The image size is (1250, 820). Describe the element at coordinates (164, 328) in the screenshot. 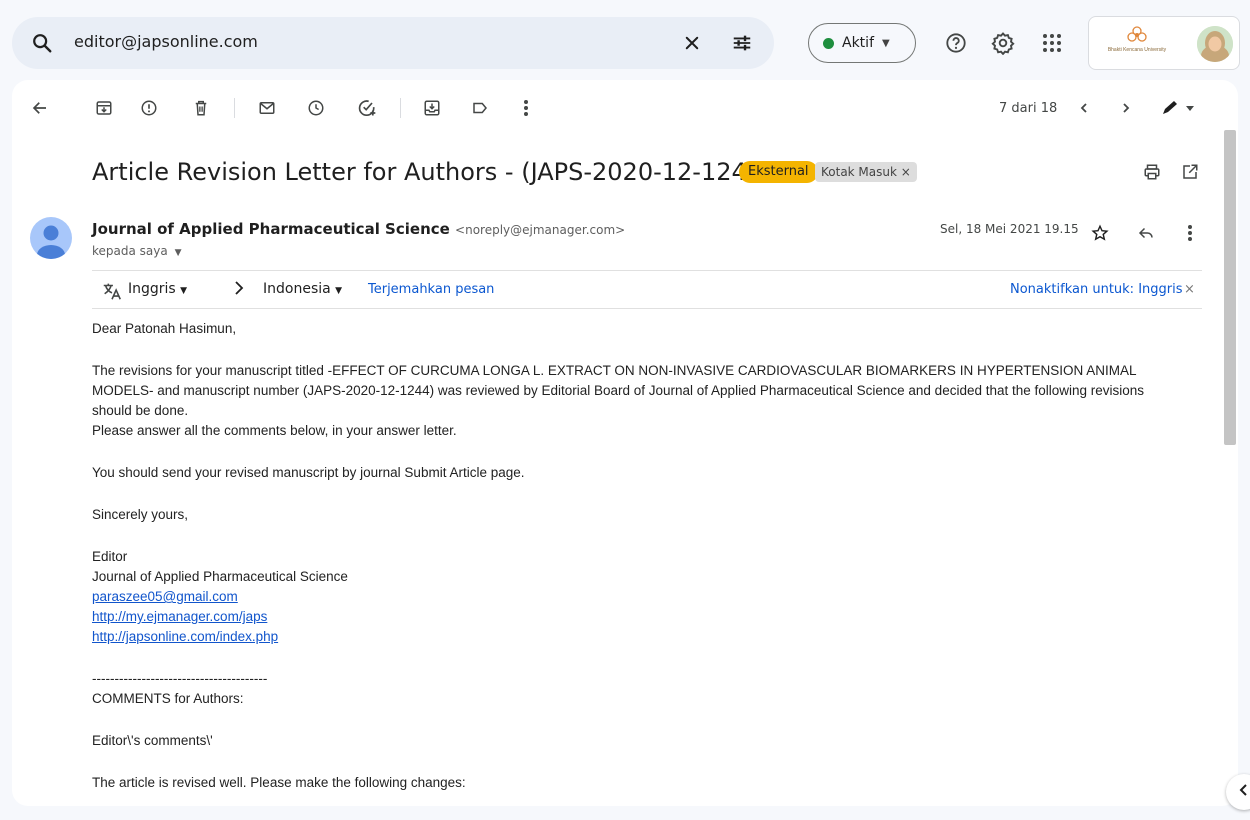

I see `greeting: Dear Patonah Hasimun,` at that location.